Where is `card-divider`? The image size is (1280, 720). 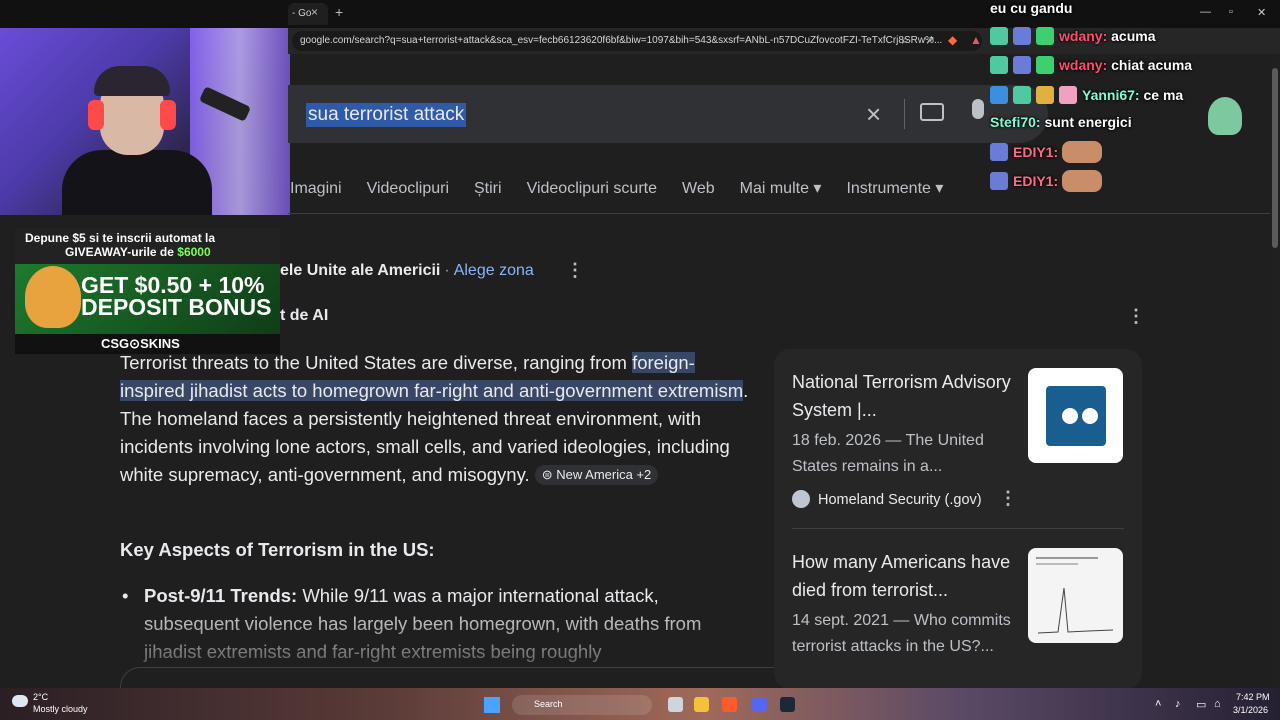
card-divider is located at coordinates (958, 528).